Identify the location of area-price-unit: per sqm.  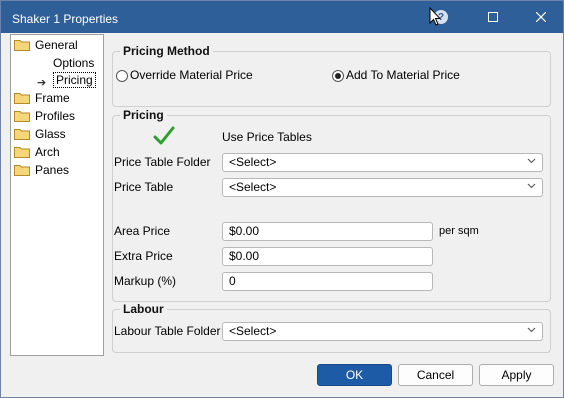
(459, 231).